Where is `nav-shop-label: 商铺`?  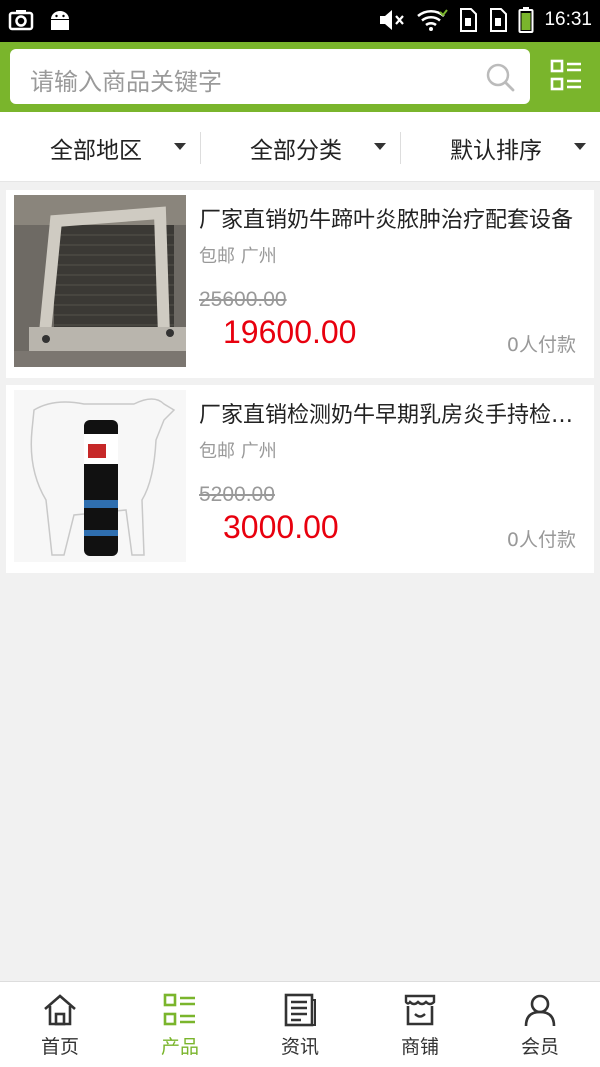
nav-shop-label: 商铺 is located at coordinates (419, 1047).